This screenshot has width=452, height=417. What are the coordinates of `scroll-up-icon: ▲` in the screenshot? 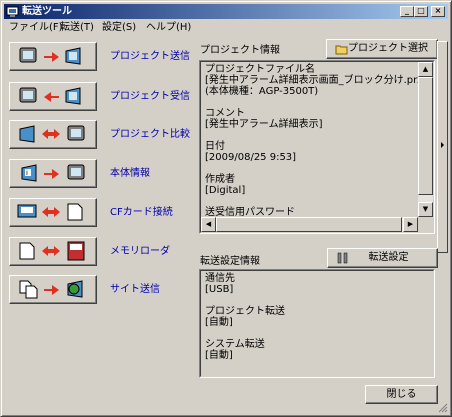 It's located at (425, 69).